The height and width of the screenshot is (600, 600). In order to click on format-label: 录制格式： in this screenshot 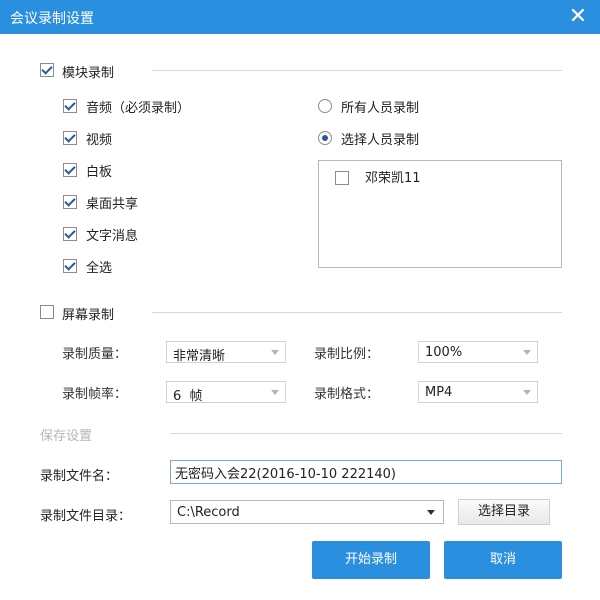, I will do `click(347, 394)`.